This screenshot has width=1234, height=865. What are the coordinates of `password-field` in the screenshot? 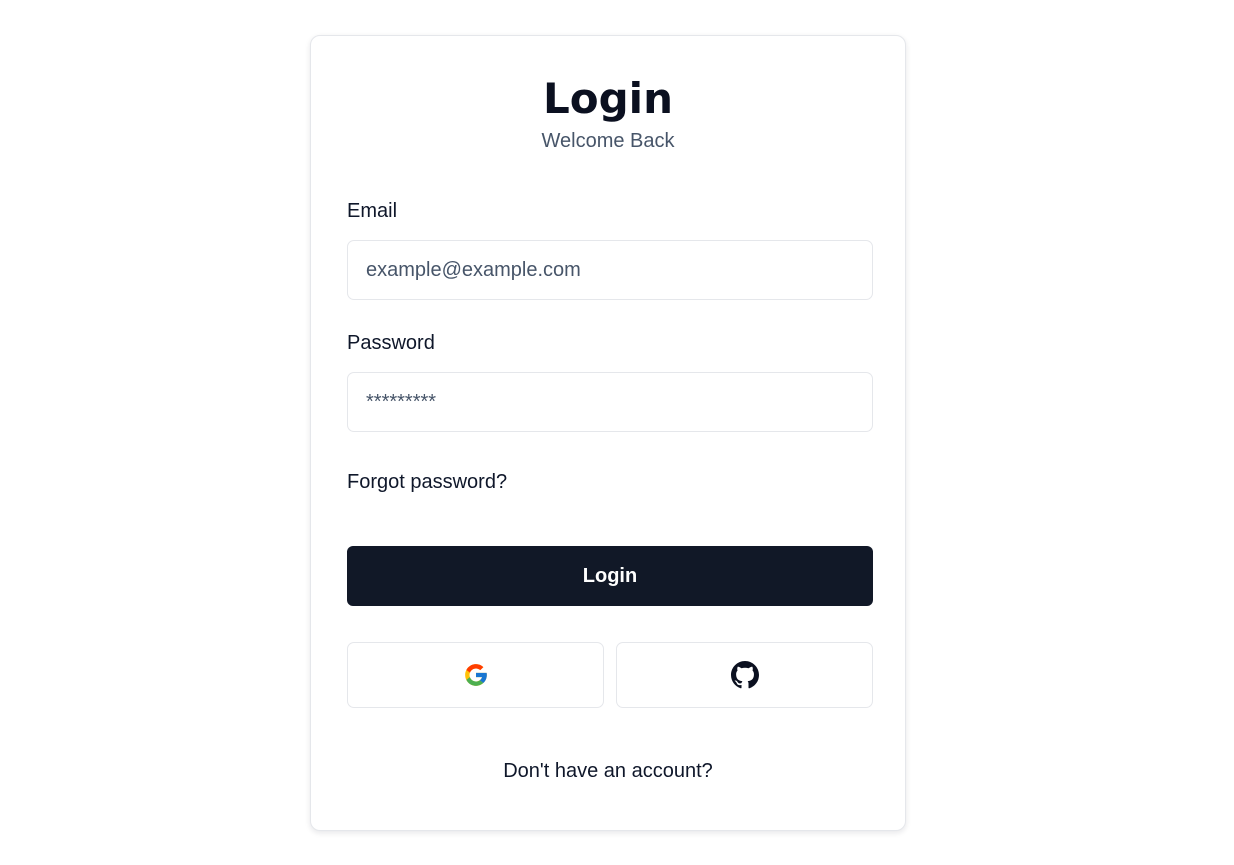 It's located at (610, 402).